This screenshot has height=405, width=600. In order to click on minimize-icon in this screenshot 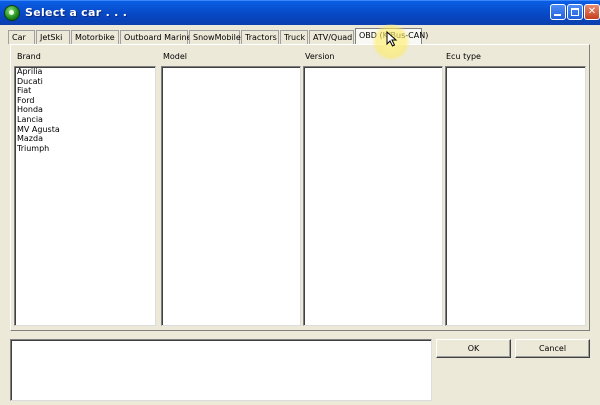, I will do `click(558, 12)`.